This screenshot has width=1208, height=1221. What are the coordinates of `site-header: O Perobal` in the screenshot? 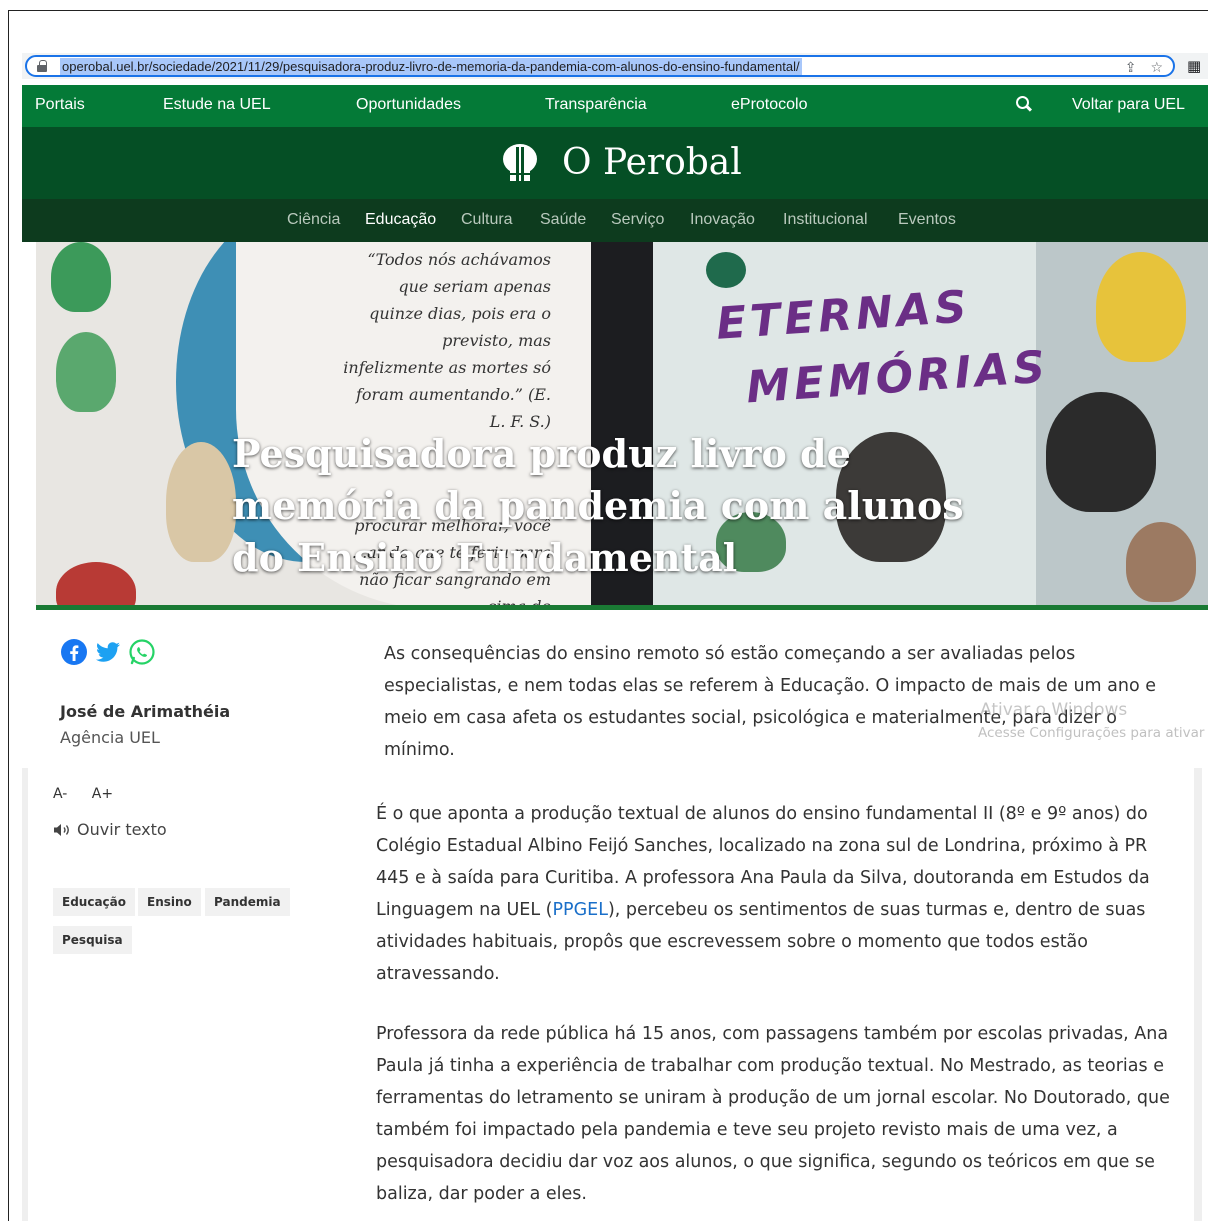 It's located at (615, 163).